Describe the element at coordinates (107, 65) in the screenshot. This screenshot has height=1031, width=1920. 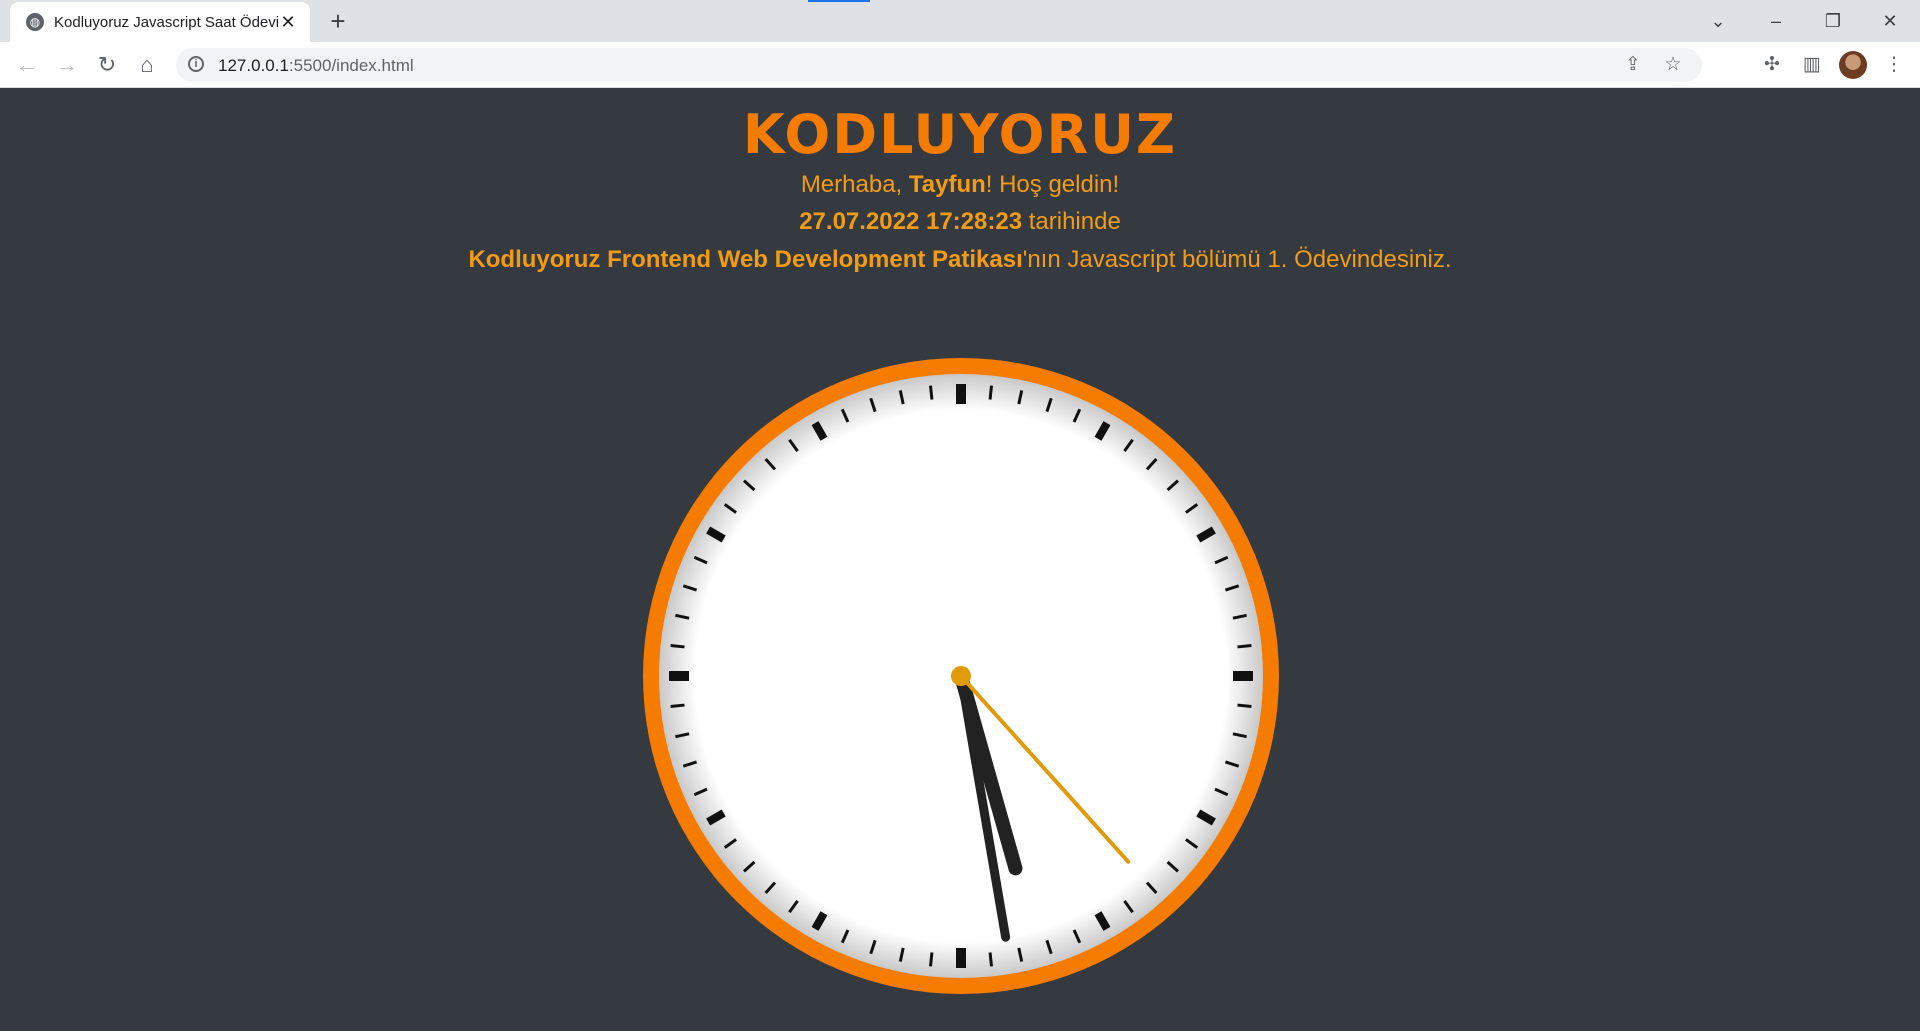
I see `reload-icon: ↻` at that location.